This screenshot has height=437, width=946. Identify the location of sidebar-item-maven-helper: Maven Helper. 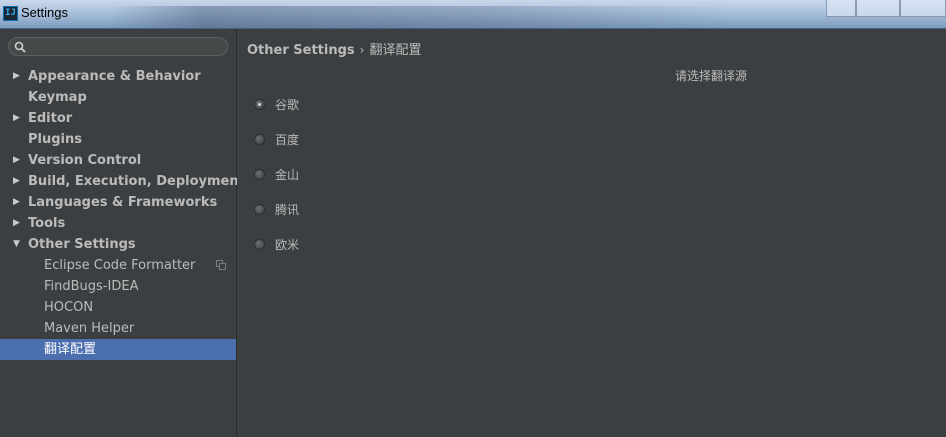
(118, 328).